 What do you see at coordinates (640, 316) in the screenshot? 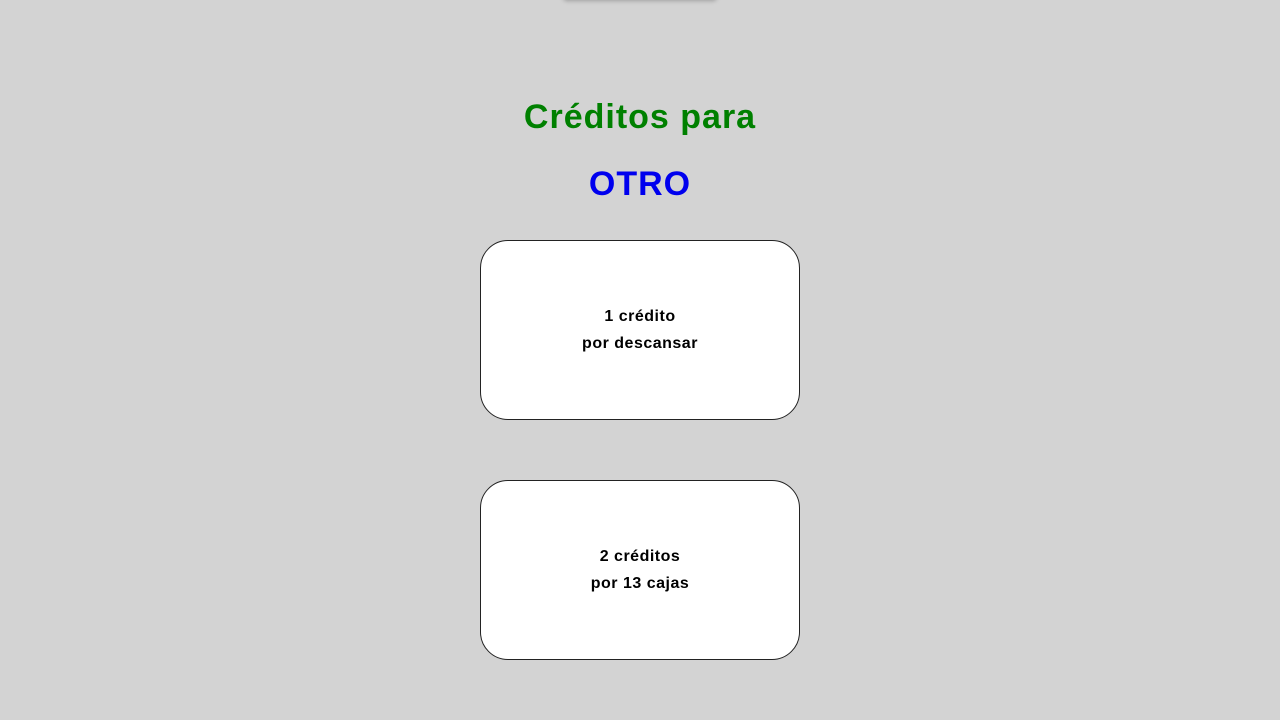
I see `credit-option-amount: 1 crédito` at bounding box center [640, 316].